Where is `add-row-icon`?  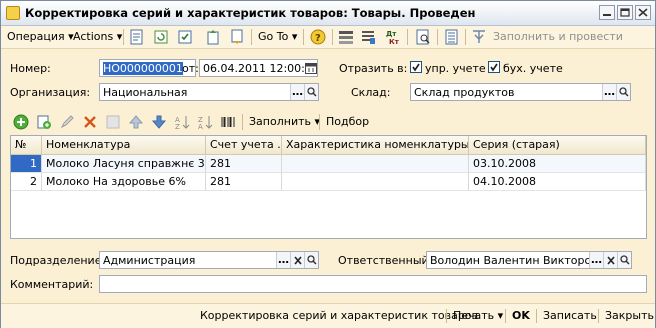
add-row-icon is located at coordinates (21, 122).